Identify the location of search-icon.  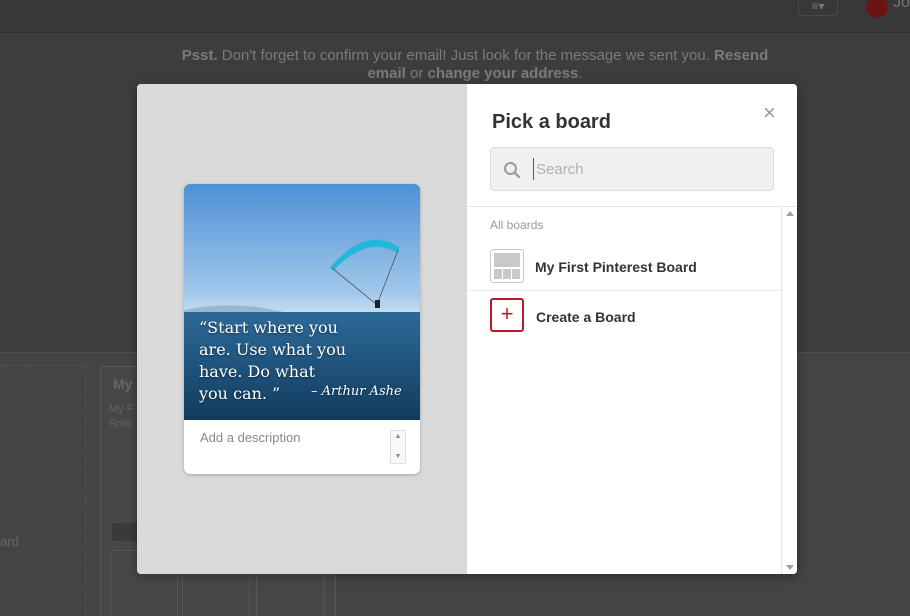
(512, 170).